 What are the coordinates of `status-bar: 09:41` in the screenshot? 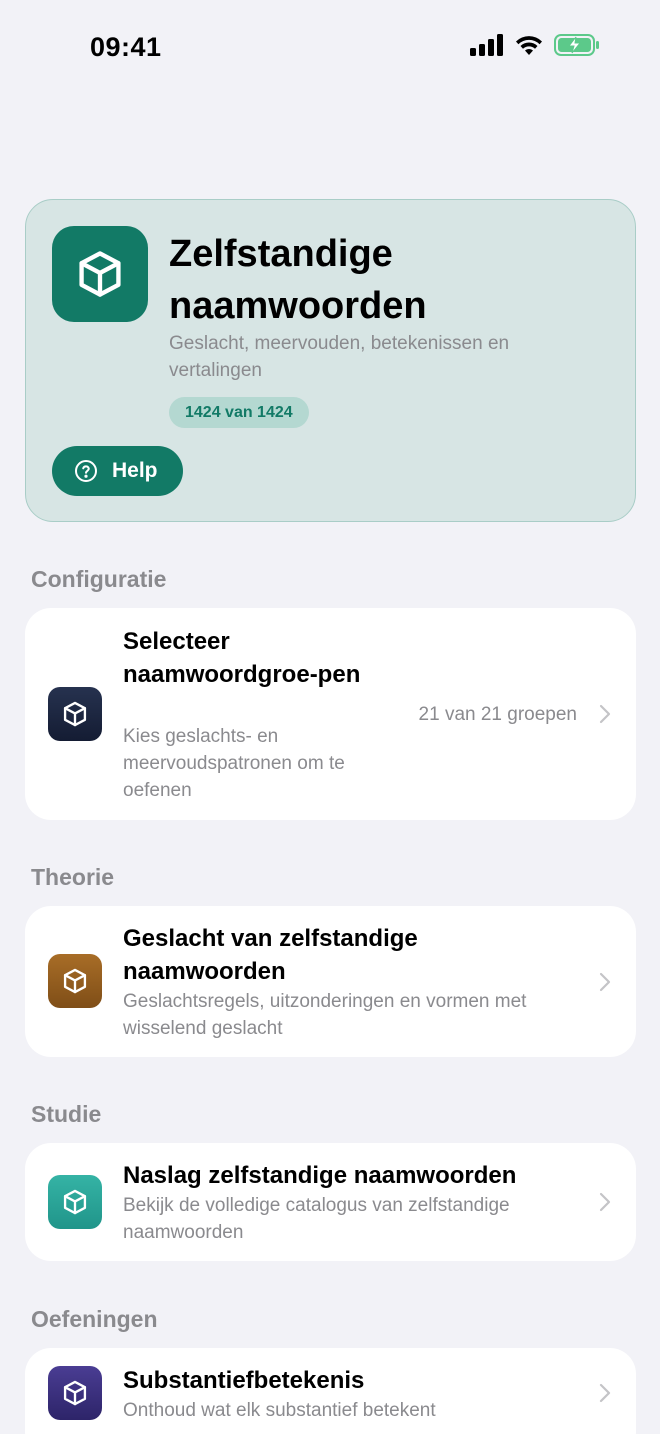 It's located at (330, 48).